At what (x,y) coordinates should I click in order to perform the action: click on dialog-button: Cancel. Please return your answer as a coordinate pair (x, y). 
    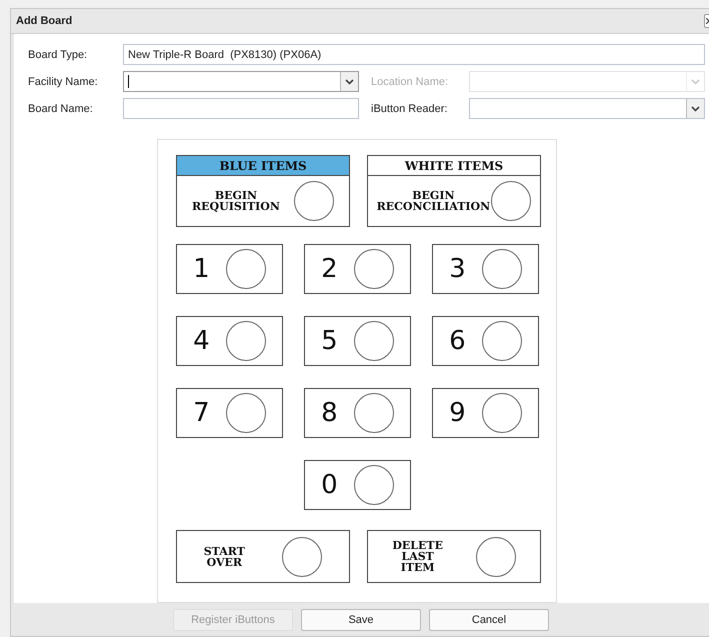
    Looking at the image, I should click on (489, 619).